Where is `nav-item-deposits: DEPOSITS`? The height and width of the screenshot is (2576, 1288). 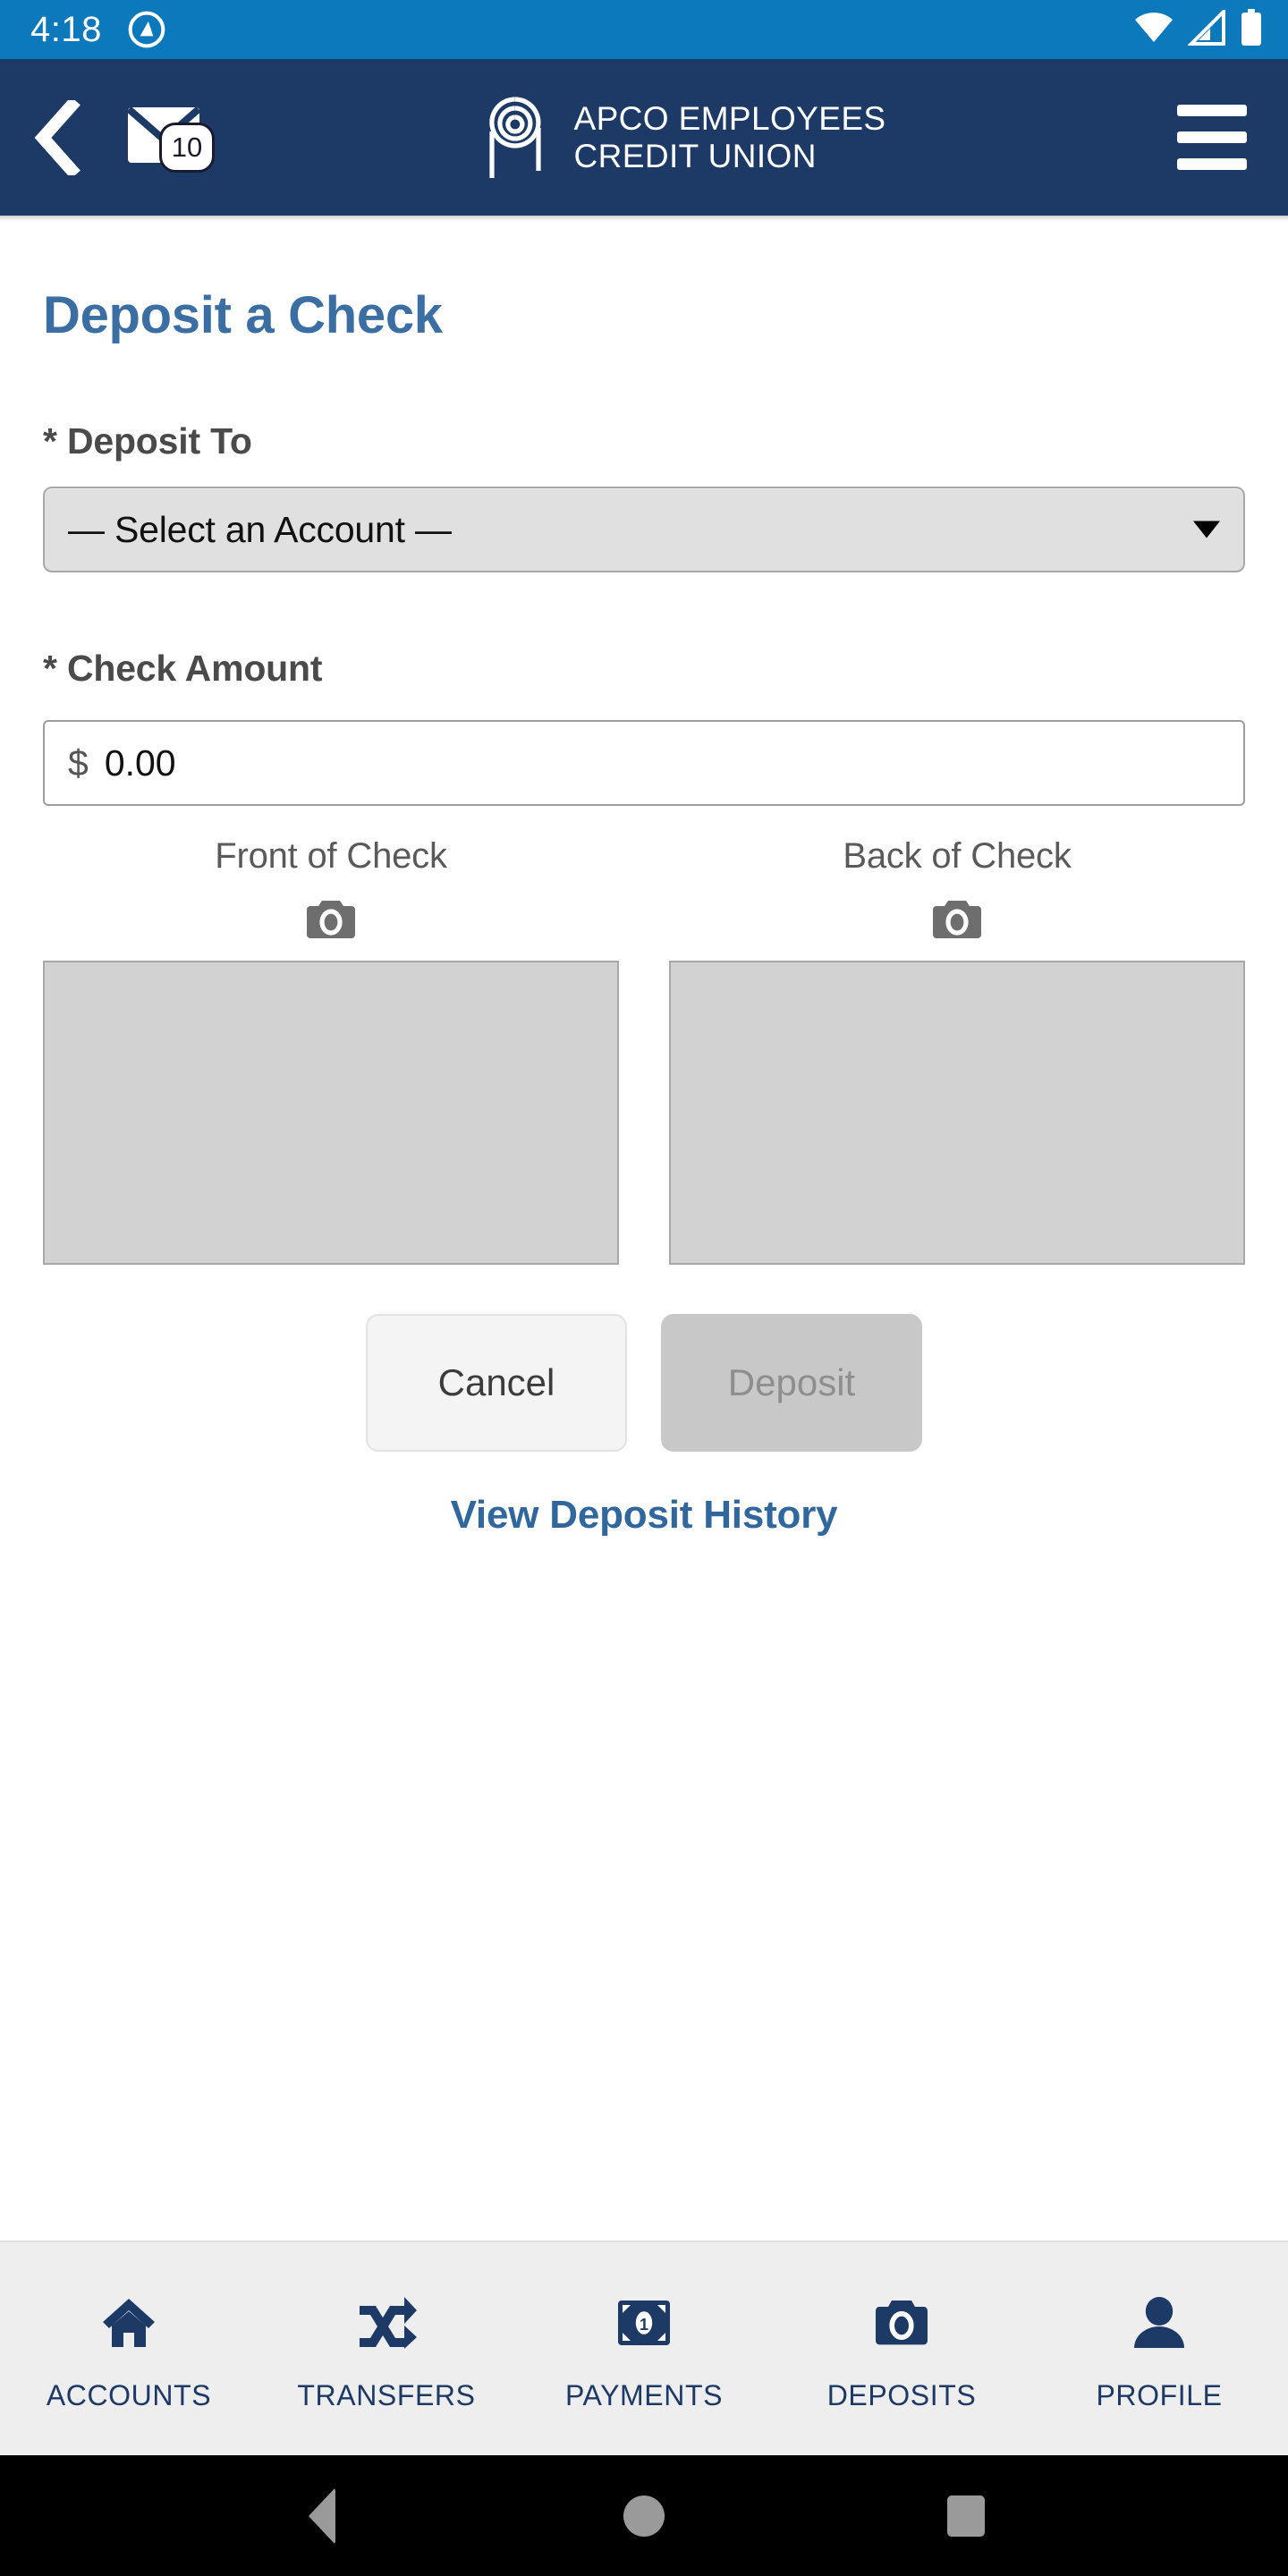 nav-item-deposits: DEPOSITS is located at coordinates (901, 2348).